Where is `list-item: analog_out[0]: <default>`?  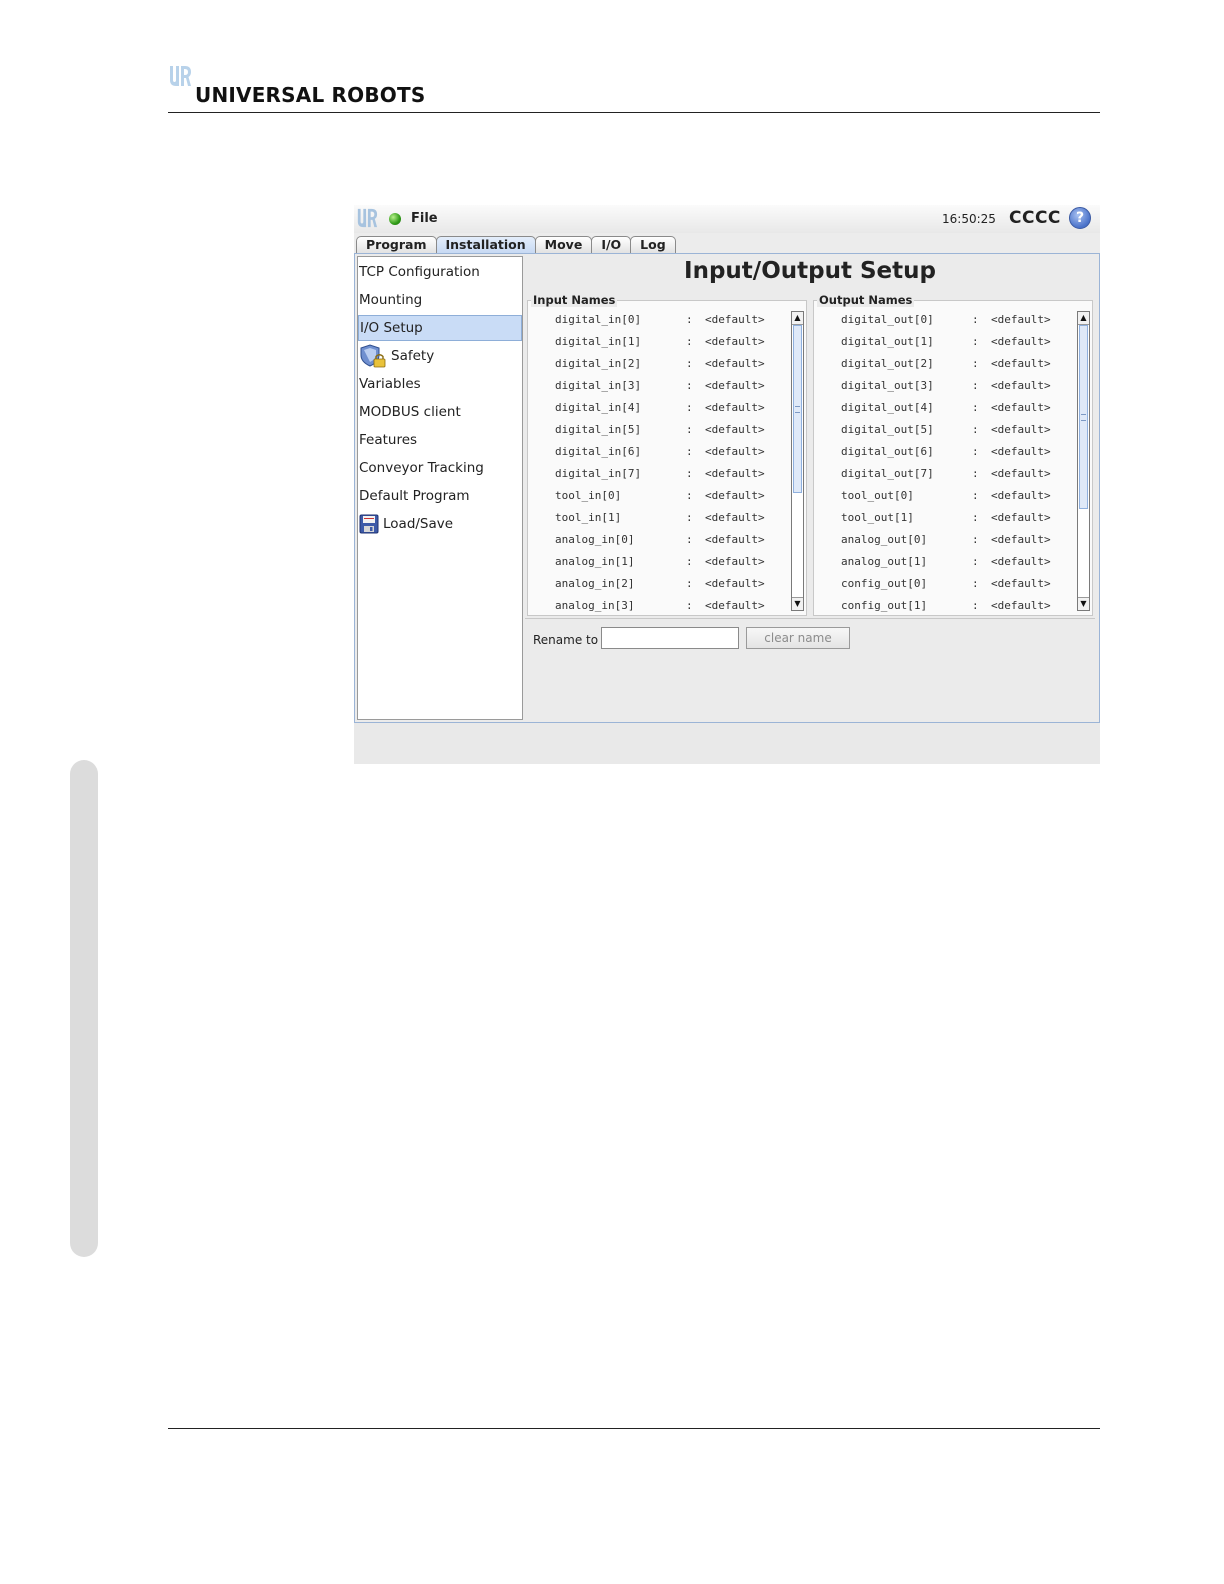 list-item: analog_out[0]: <default> is located at coordinates (945, 540).